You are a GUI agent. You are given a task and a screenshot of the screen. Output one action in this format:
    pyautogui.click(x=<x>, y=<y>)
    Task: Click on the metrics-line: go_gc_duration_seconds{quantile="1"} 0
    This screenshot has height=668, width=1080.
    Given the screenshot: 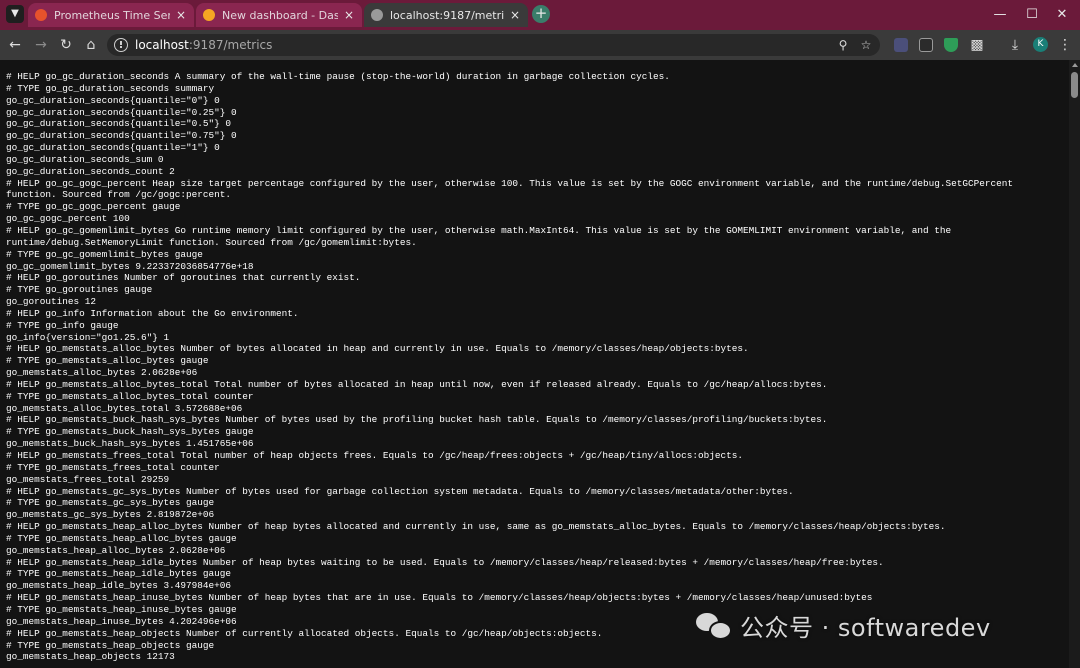 What is the action you would take?
    pyautogui.click(x=113, y=148)
    